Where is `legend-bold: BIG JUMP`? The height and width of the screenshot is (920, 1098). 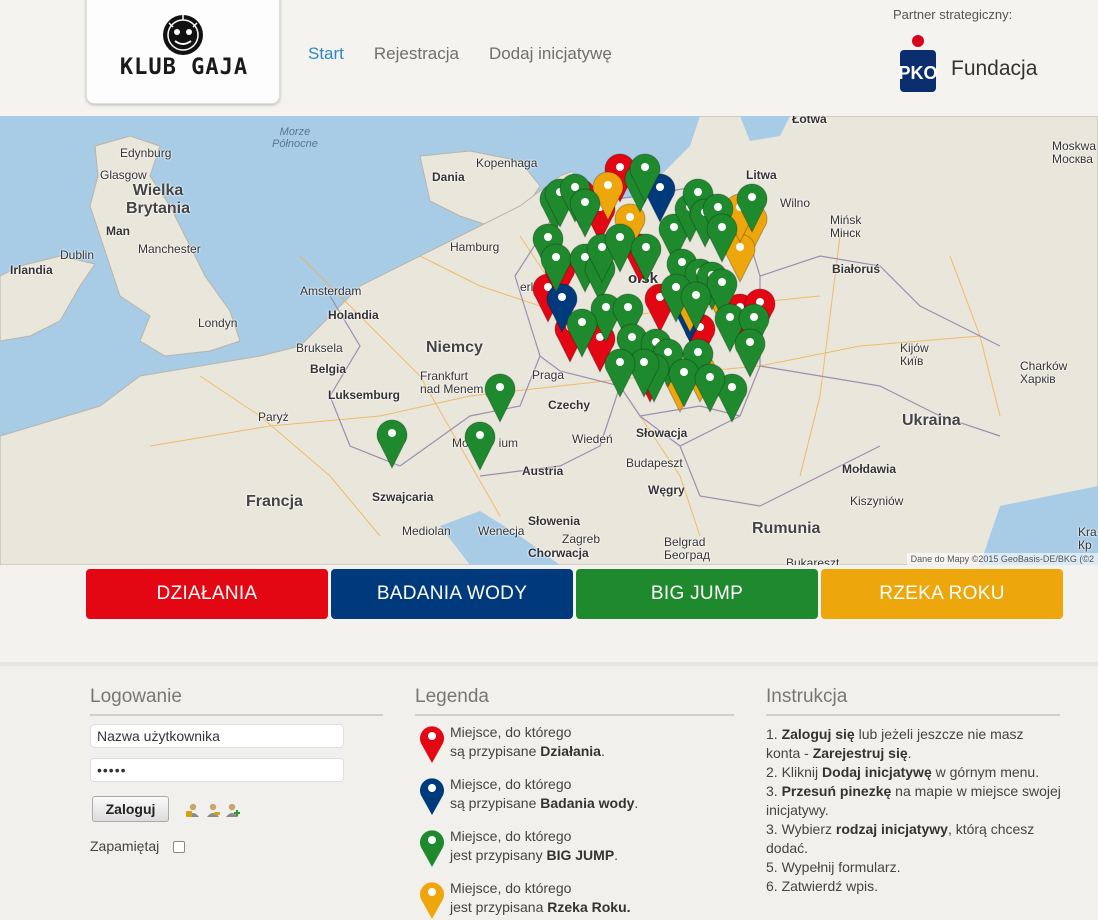
legend-bold: BIG JUMP is located at coordinates (580, 855).